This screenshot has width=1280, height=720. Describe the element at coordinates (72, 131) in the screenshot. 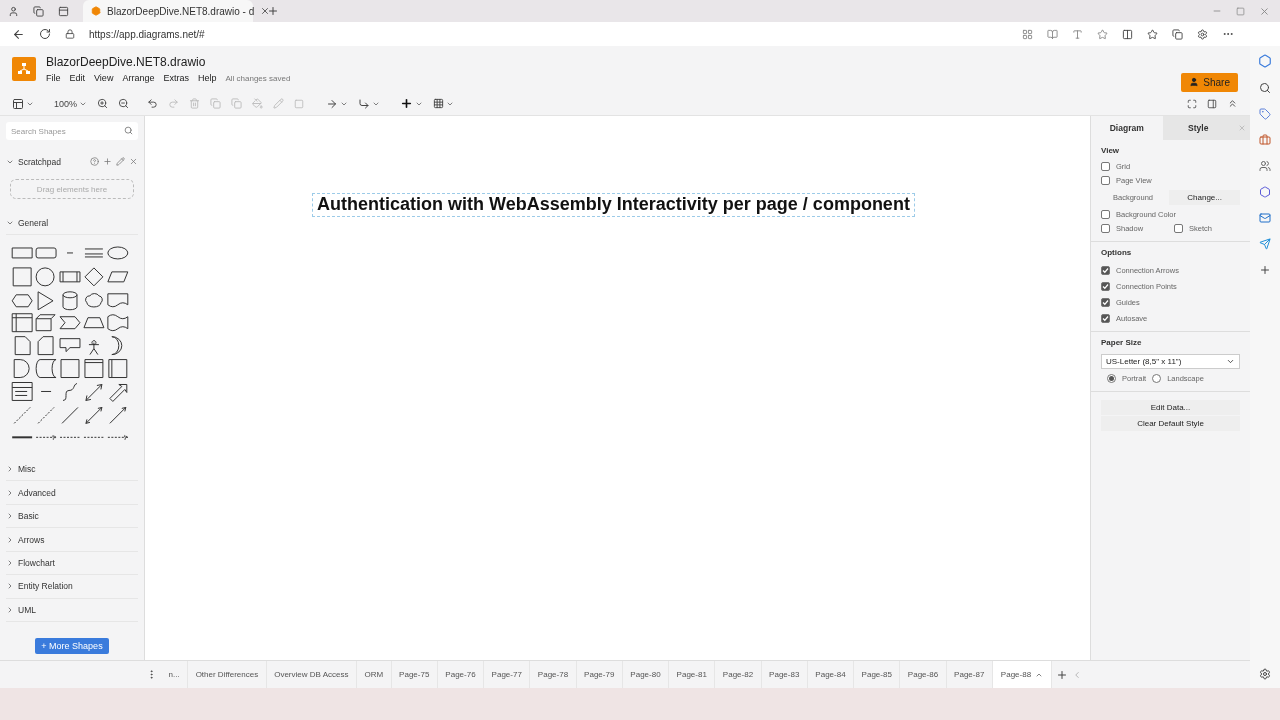

I see `search-field: Search Shapes` at that location.